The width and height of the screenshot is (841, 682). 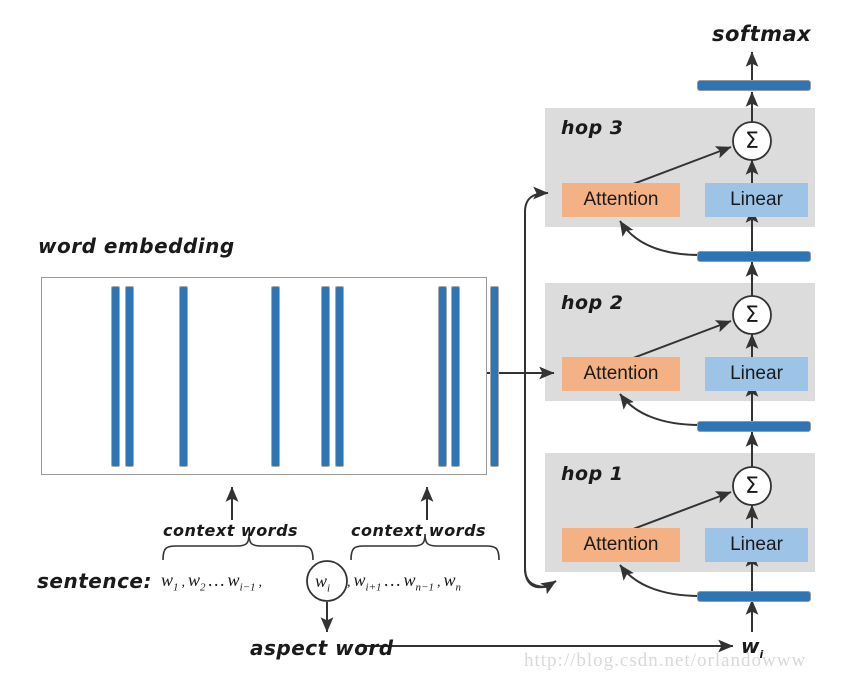 I want to click on sentence-token: wn, so click(x=452, y=582).